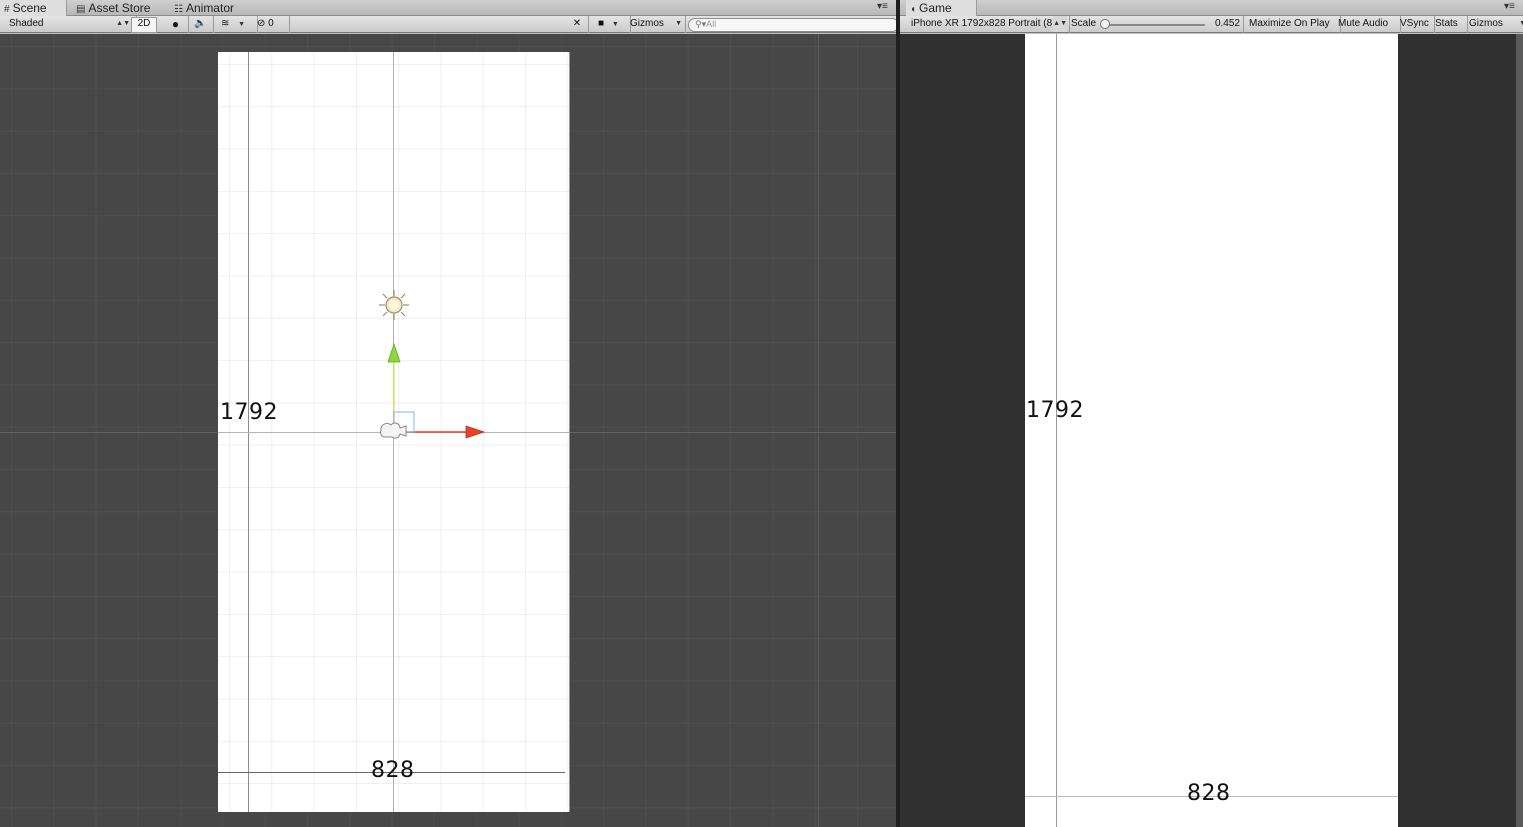 This screenshot has width=1523, height=827. Describe the element at coordinates (818, 430) in the screenshot. I see `scene-outer-vertical-line` at that location.